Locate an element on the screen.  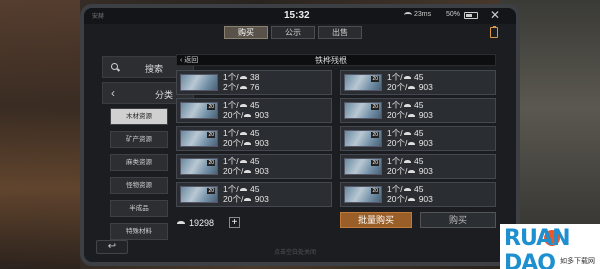
watermark-sub: 如多下载网 is located at coordinates (577, 261).